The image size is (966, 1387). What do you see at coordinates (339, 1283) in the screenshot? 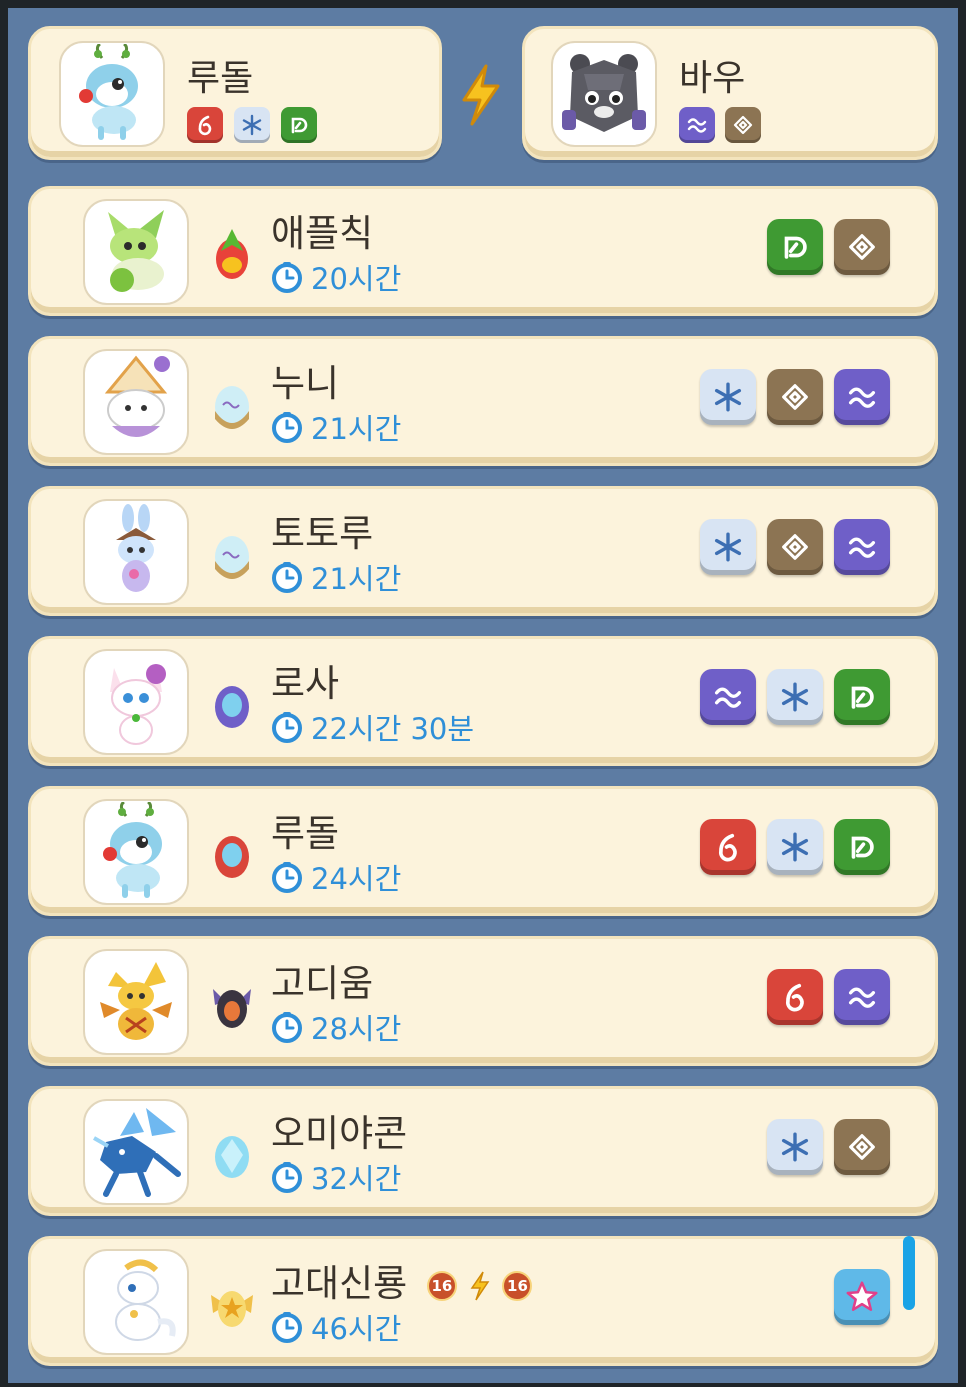
I see `result-name-text: 고대신룡` at bounding box center [339, 1283].